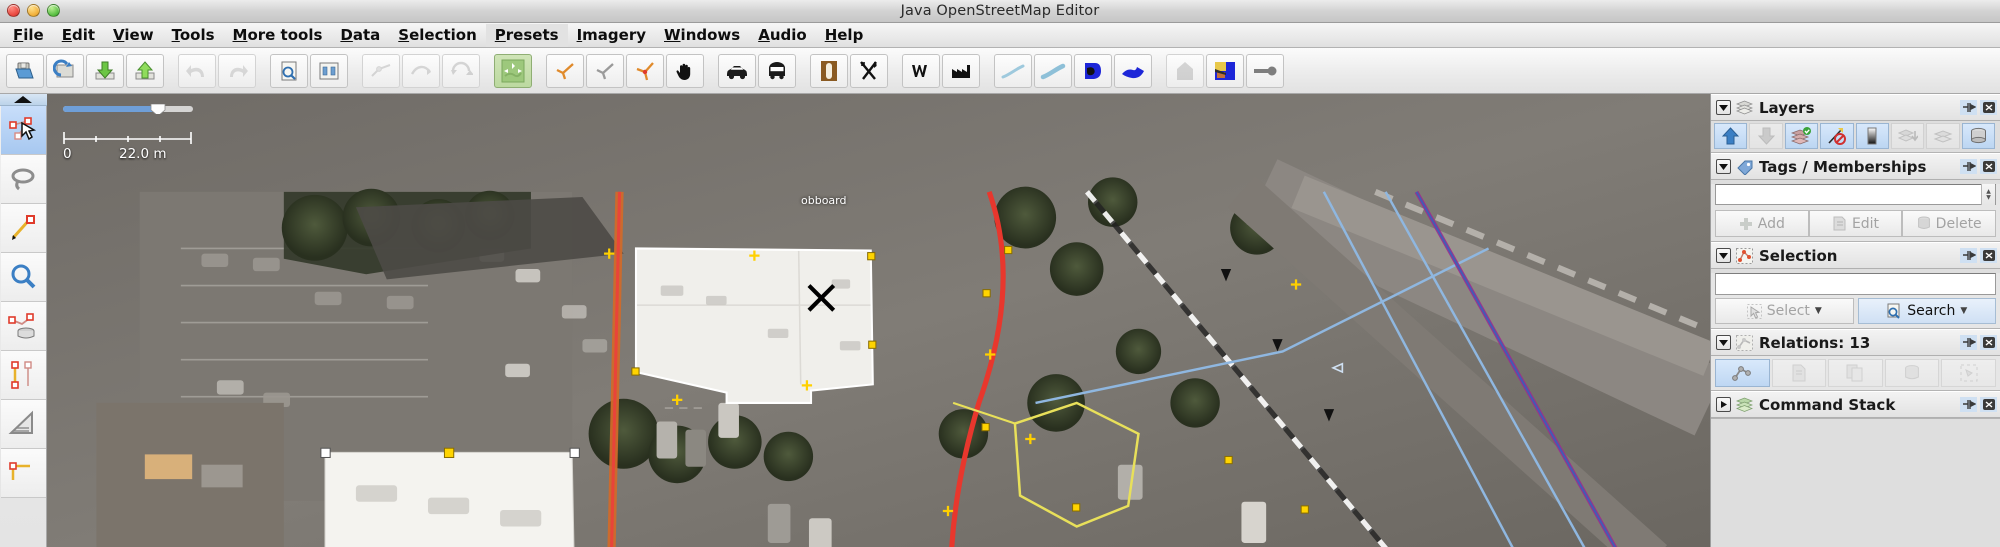 This screenshot has height=547, width=2000. What do you see at coordinates (13, 10) in the screenshot?
I see `close-window-button` at bounding box center [13, 10].